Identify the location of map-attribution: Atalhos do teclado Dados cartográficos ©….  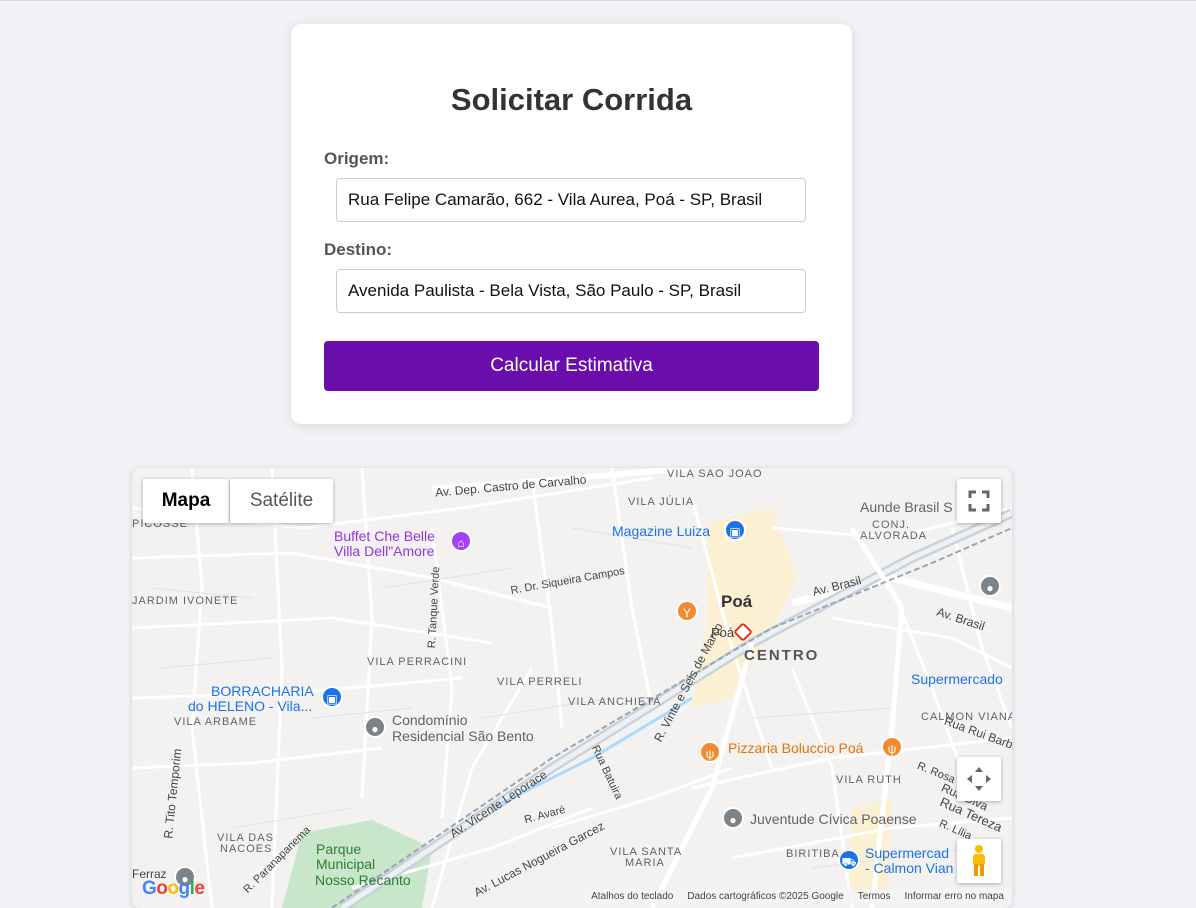
(797, 896).